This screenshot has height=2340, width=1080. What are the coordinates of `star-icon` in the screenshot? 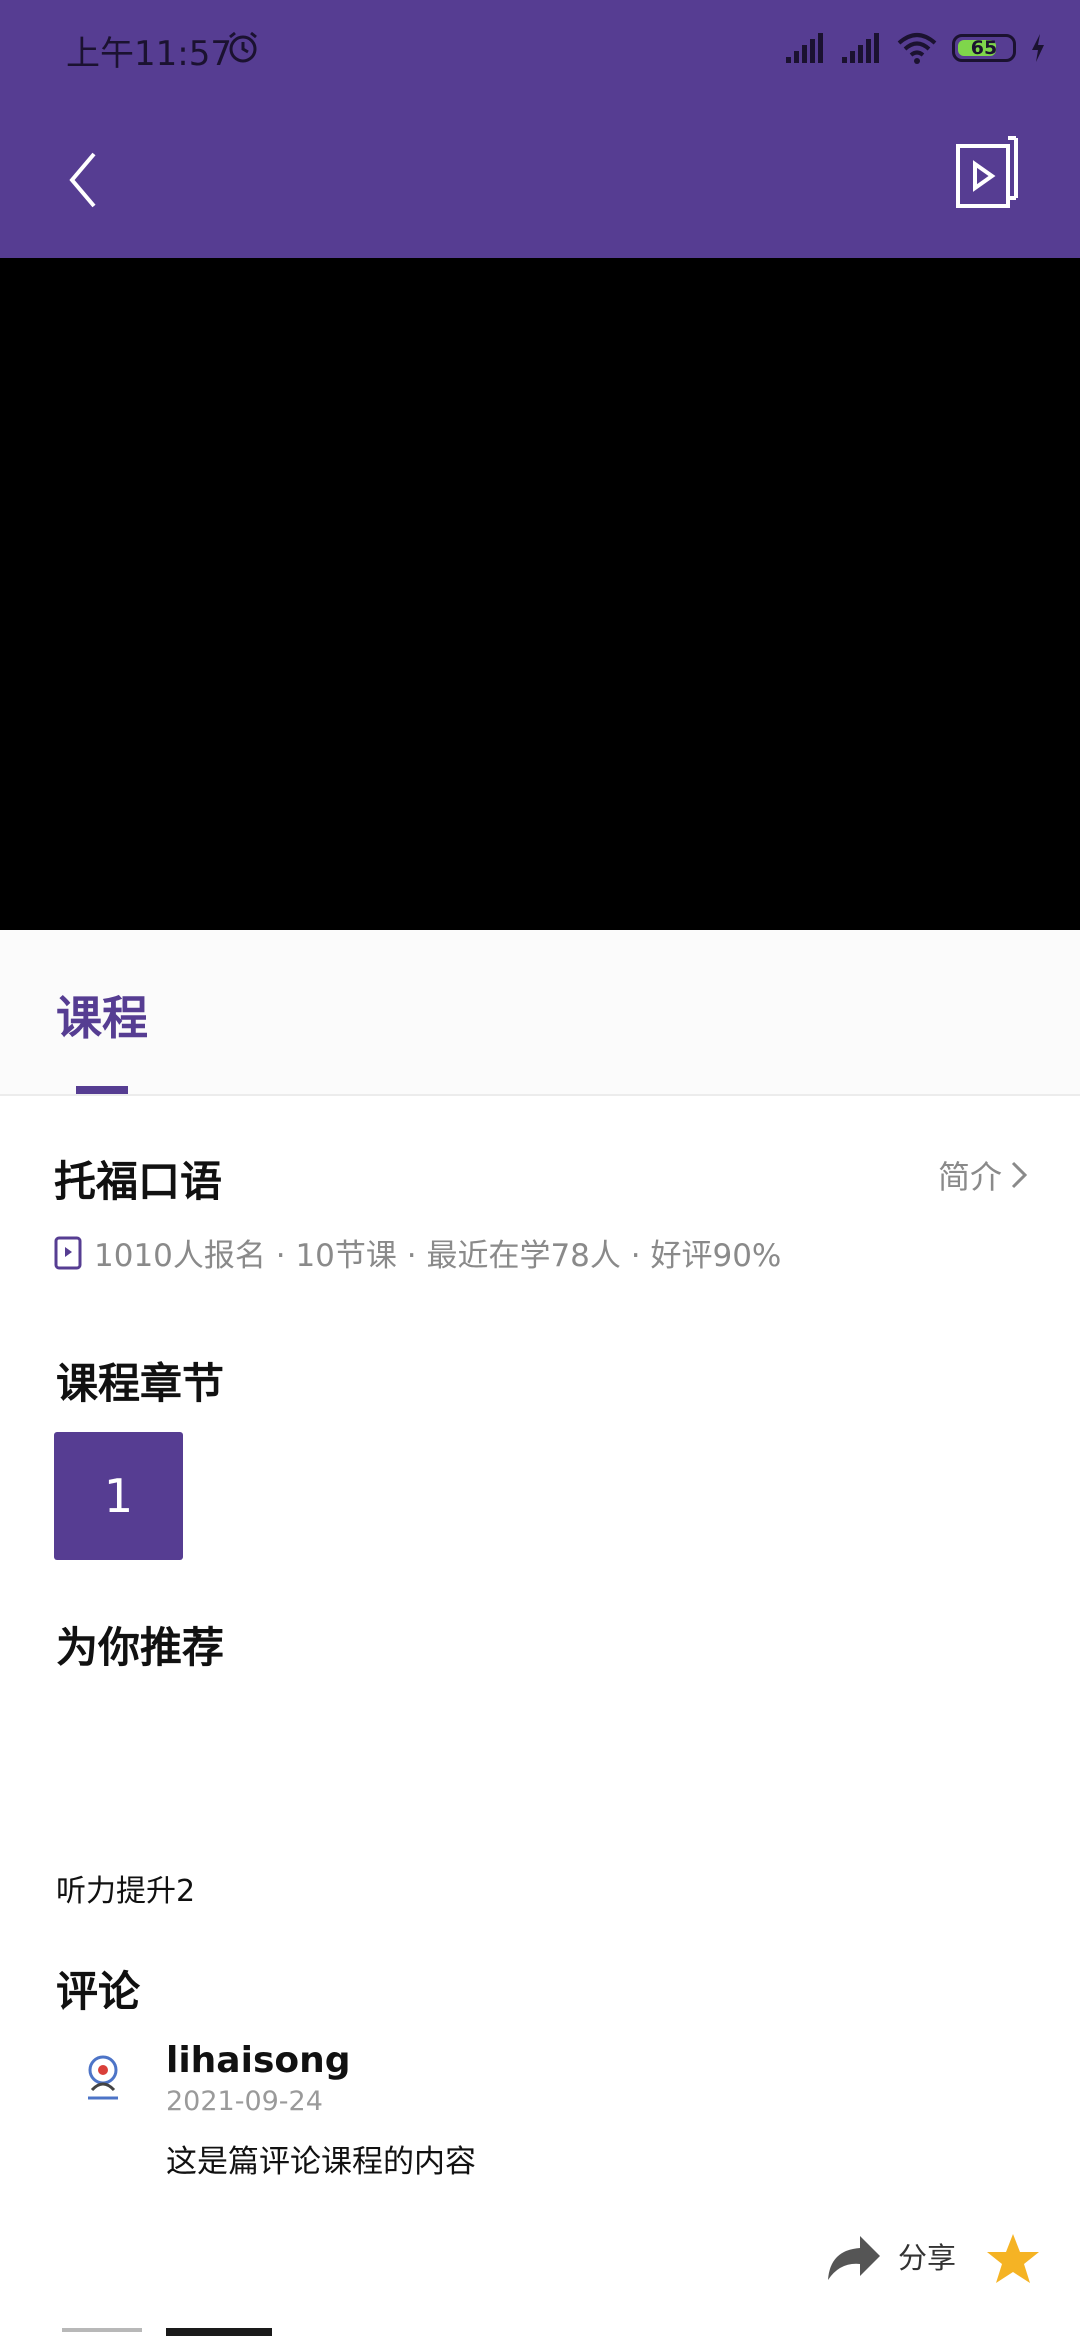 It's located at (1013, 2259).